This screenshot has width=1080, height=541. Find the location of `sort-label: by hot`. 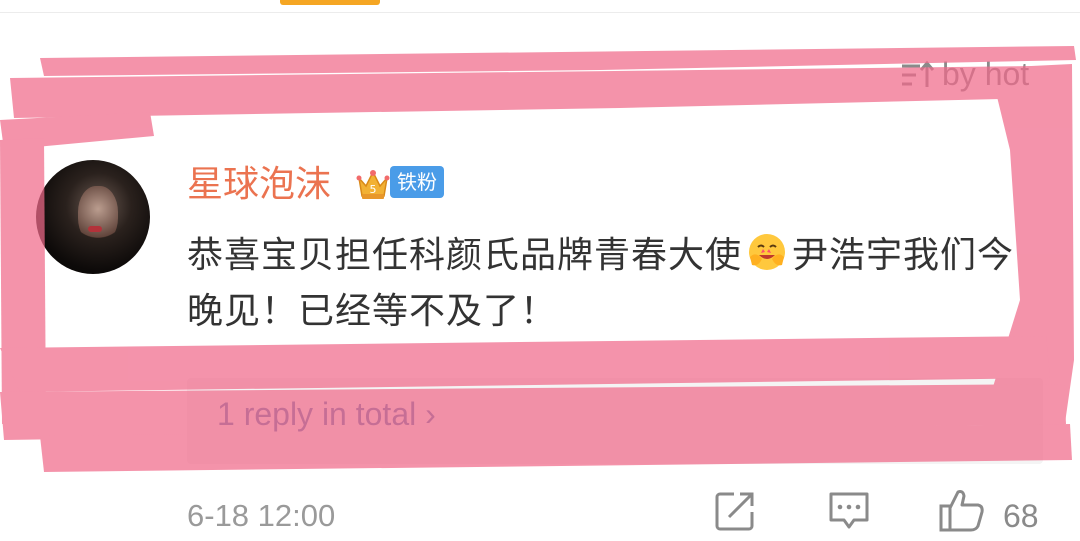

sort-label: by hot is located at coordinates (986, 74).